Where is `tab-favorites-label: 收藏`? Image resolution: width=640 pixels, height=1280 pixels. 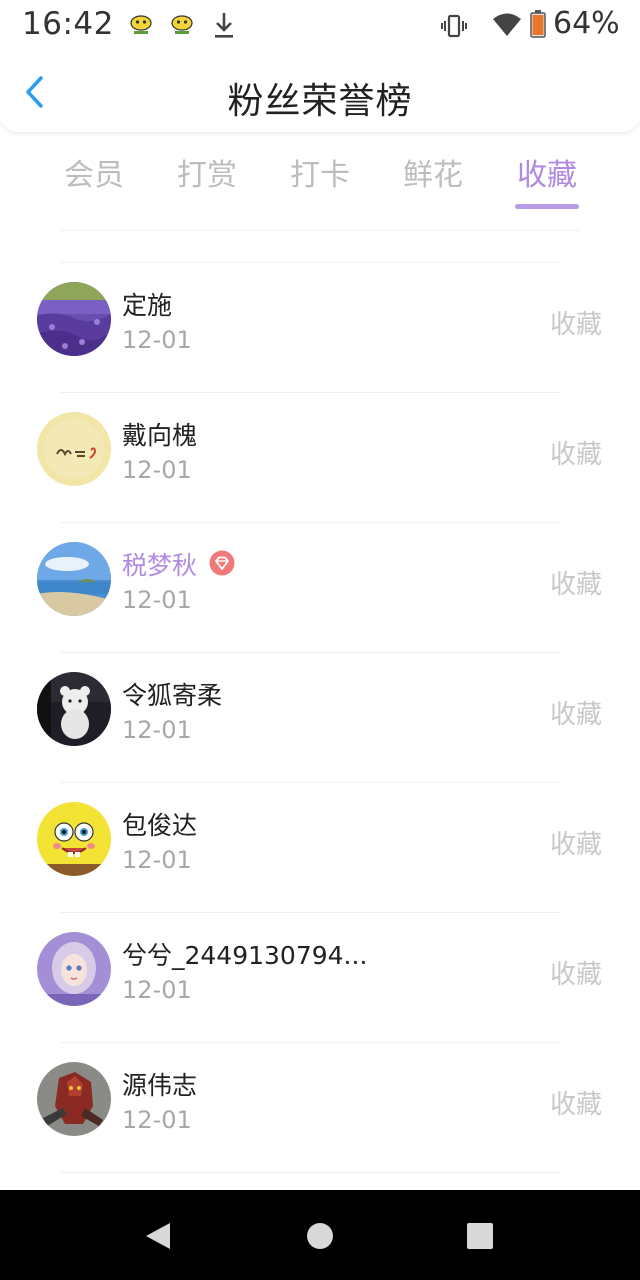 tab-favorites-label: 收藏 is located at coordinates (547, 175).